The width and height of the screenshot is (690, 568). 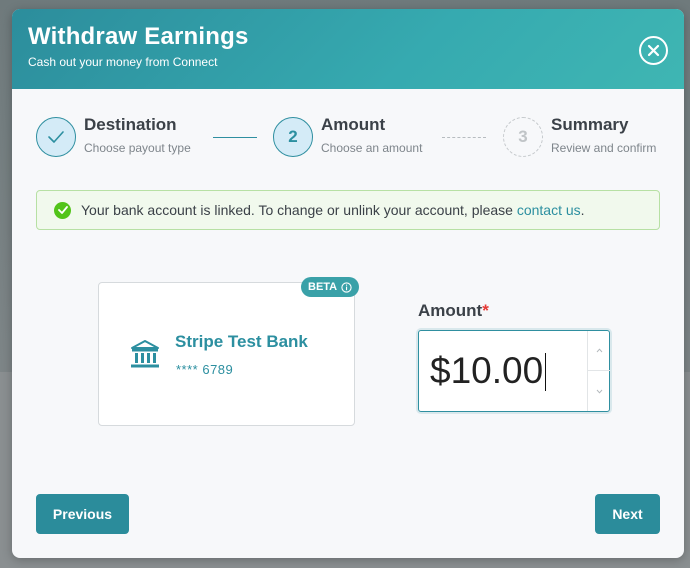 I want to click on amount-label: Amount*, so click(x=453, y=311).